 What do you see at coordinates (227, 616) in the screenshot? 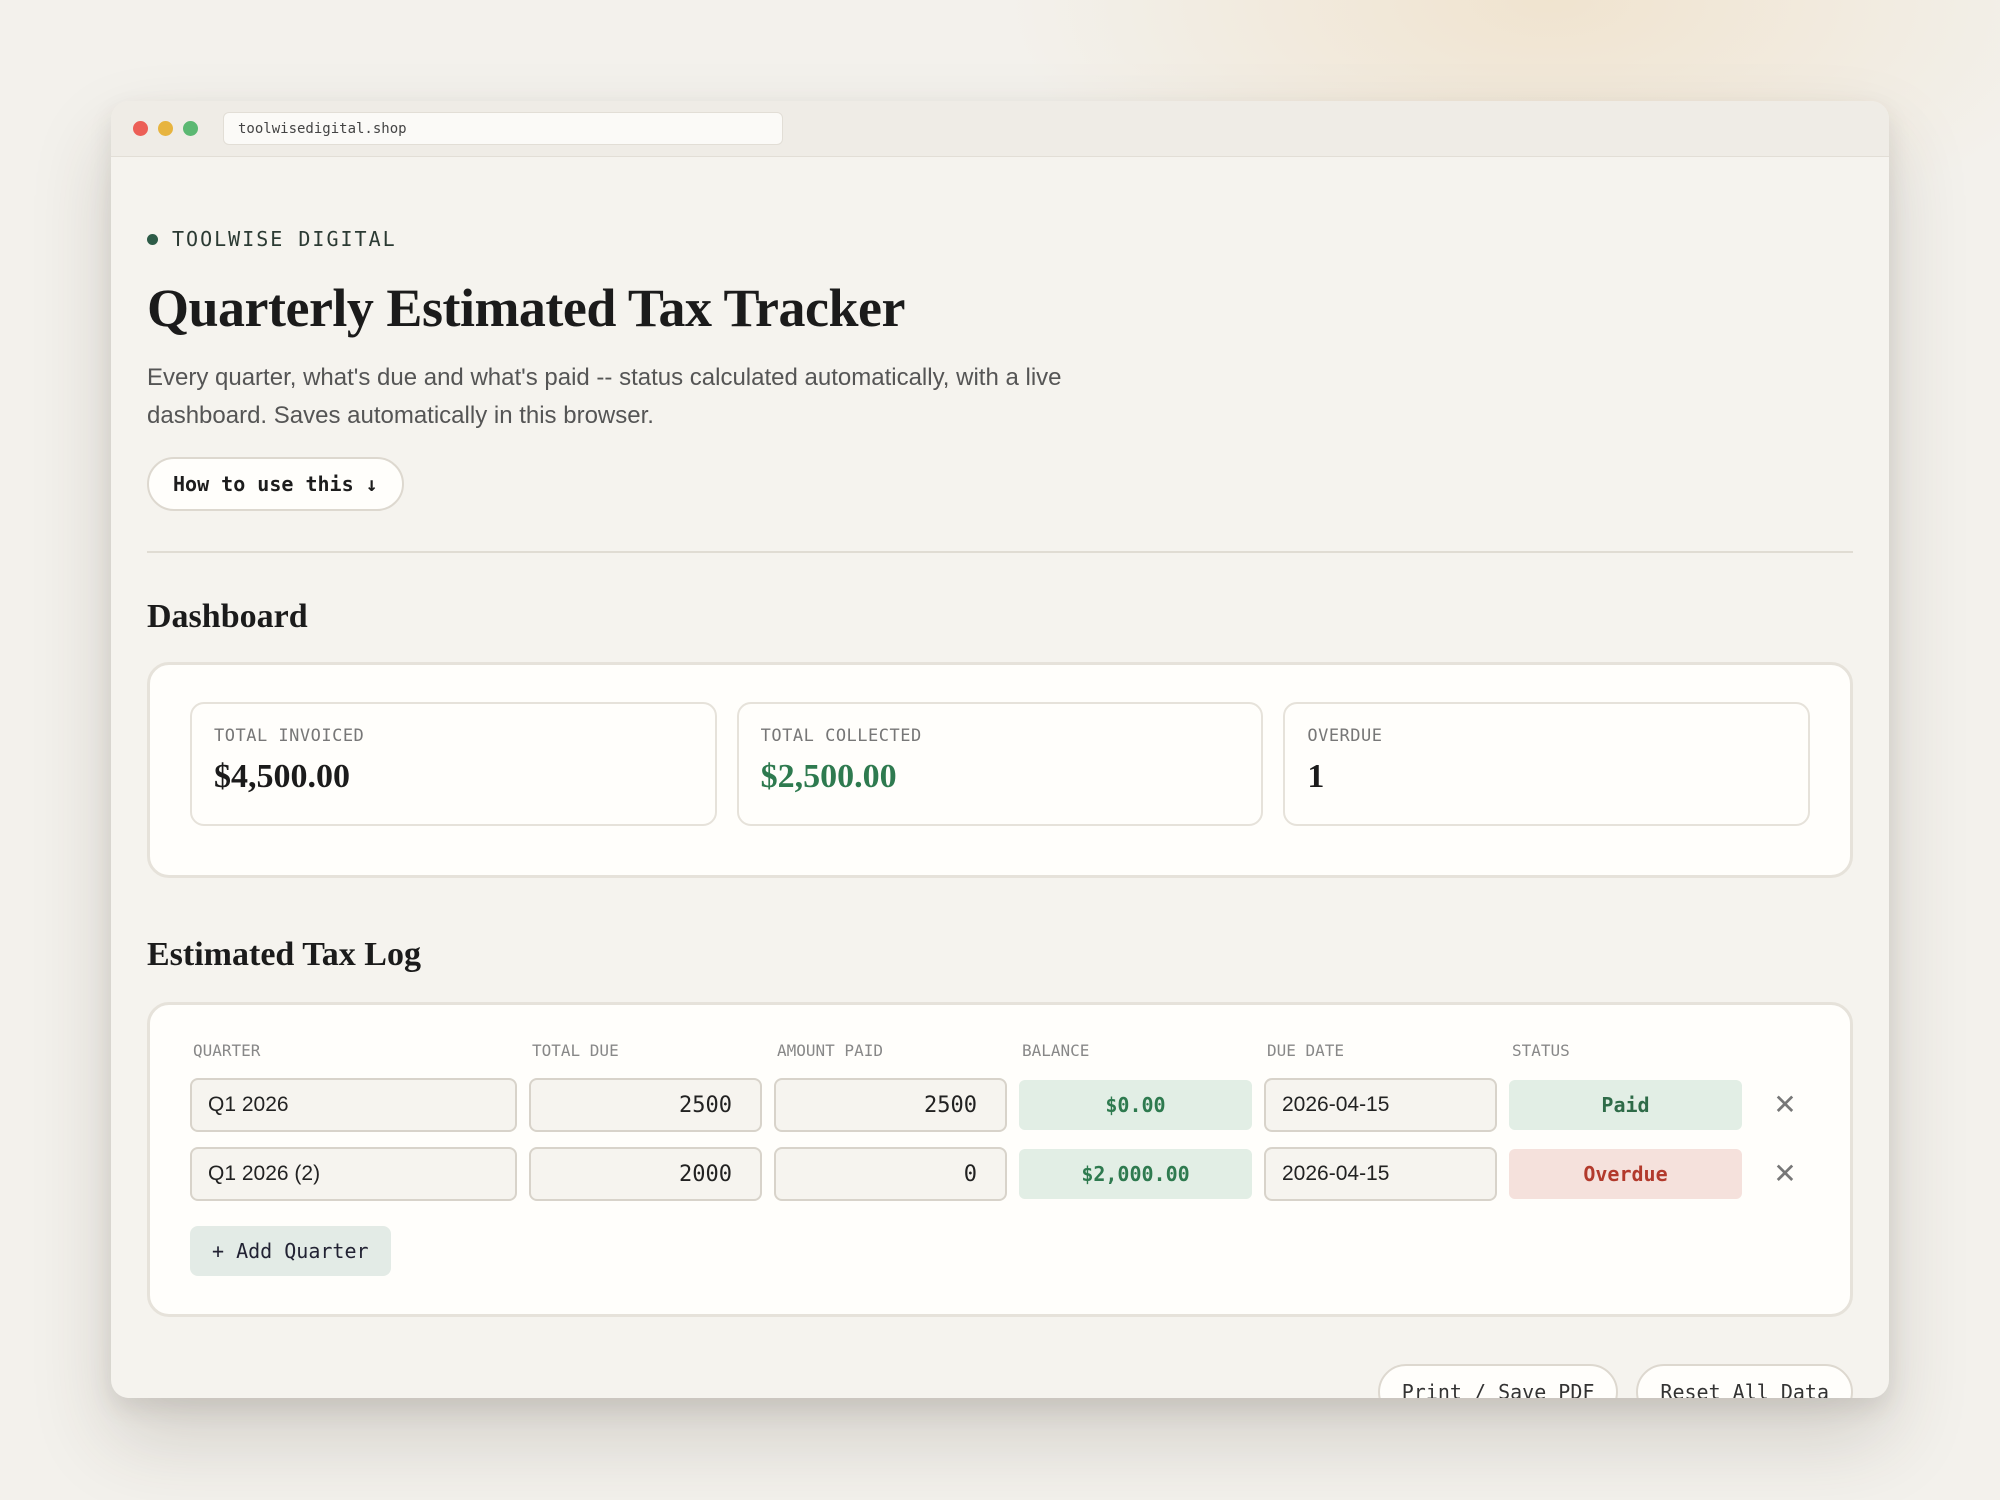
I see `dashboard-title: Dashboard` at bounding box center [227, 616].